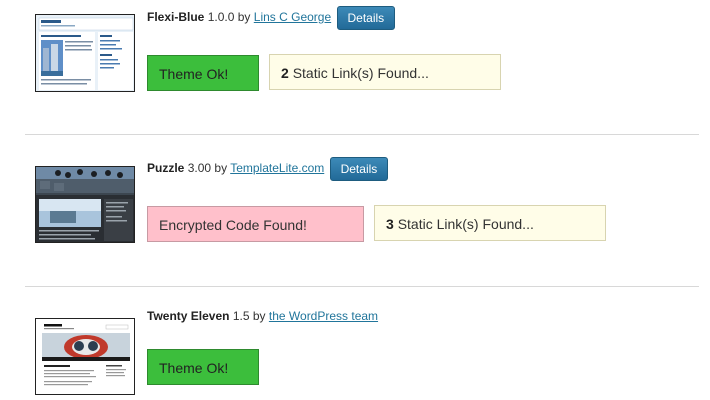 Image resolution: width=710 pixels, height=400 pixels. I want to click on theme-author-link: the WordPress team, so click(323, 316).